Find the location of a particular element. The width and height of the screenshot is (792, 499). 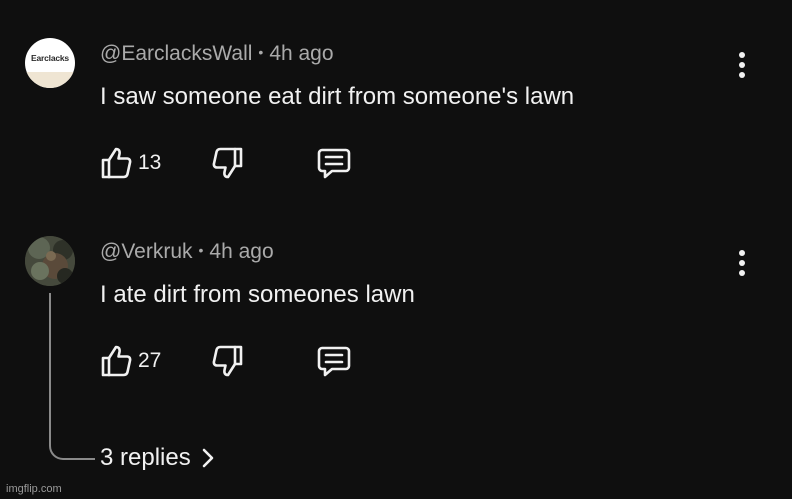

chevron-right-icon is located at coordinates (208, 458).